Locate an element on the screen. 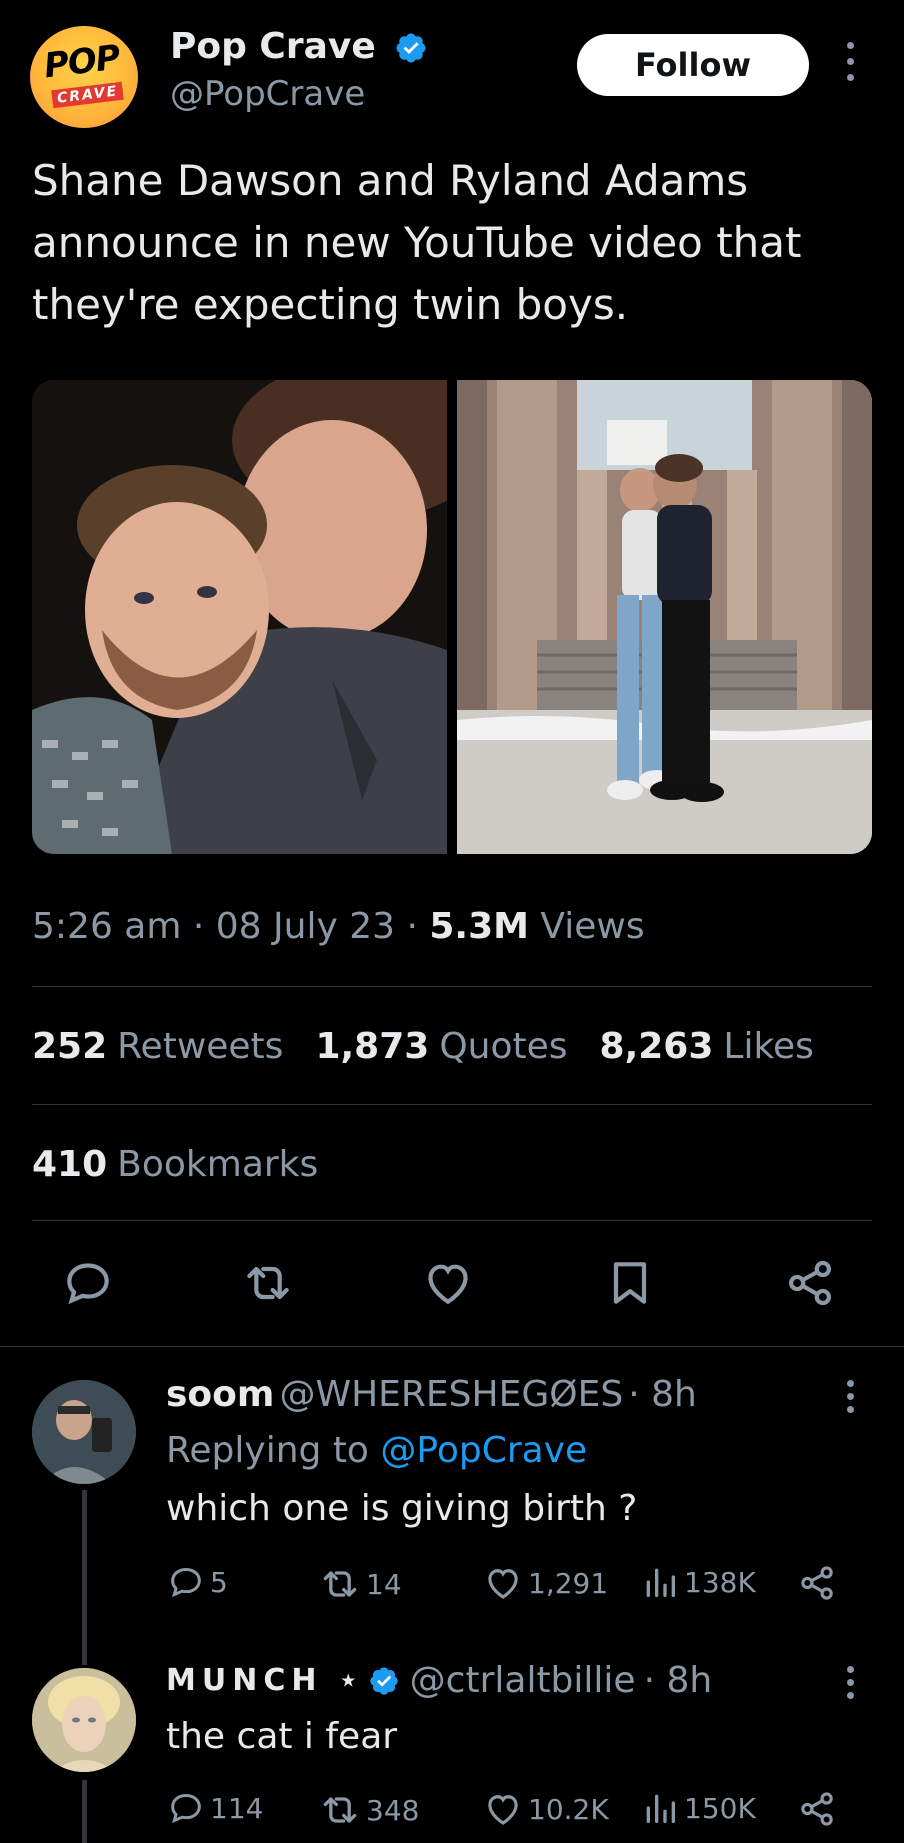 The width and height of the screenshot is (904, 1843). author-avatar: POP CRAVE is located at coordinates (84, 77).